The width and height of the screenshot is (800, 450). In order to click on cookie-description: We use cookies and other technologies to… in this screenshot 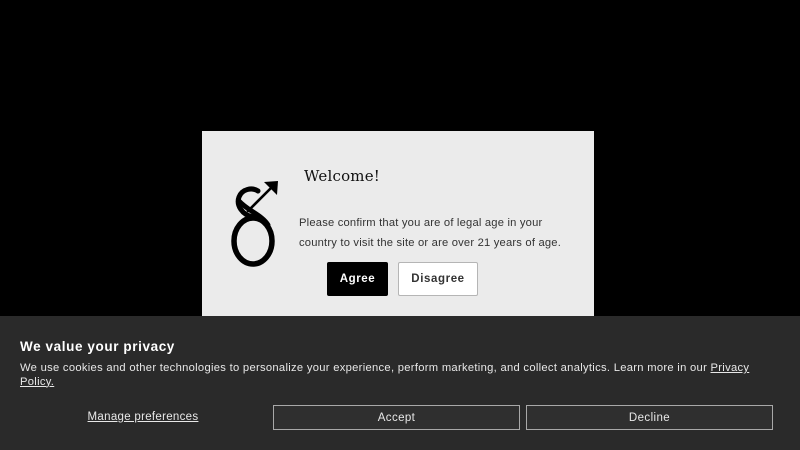, I will do `click(365, 368)`.